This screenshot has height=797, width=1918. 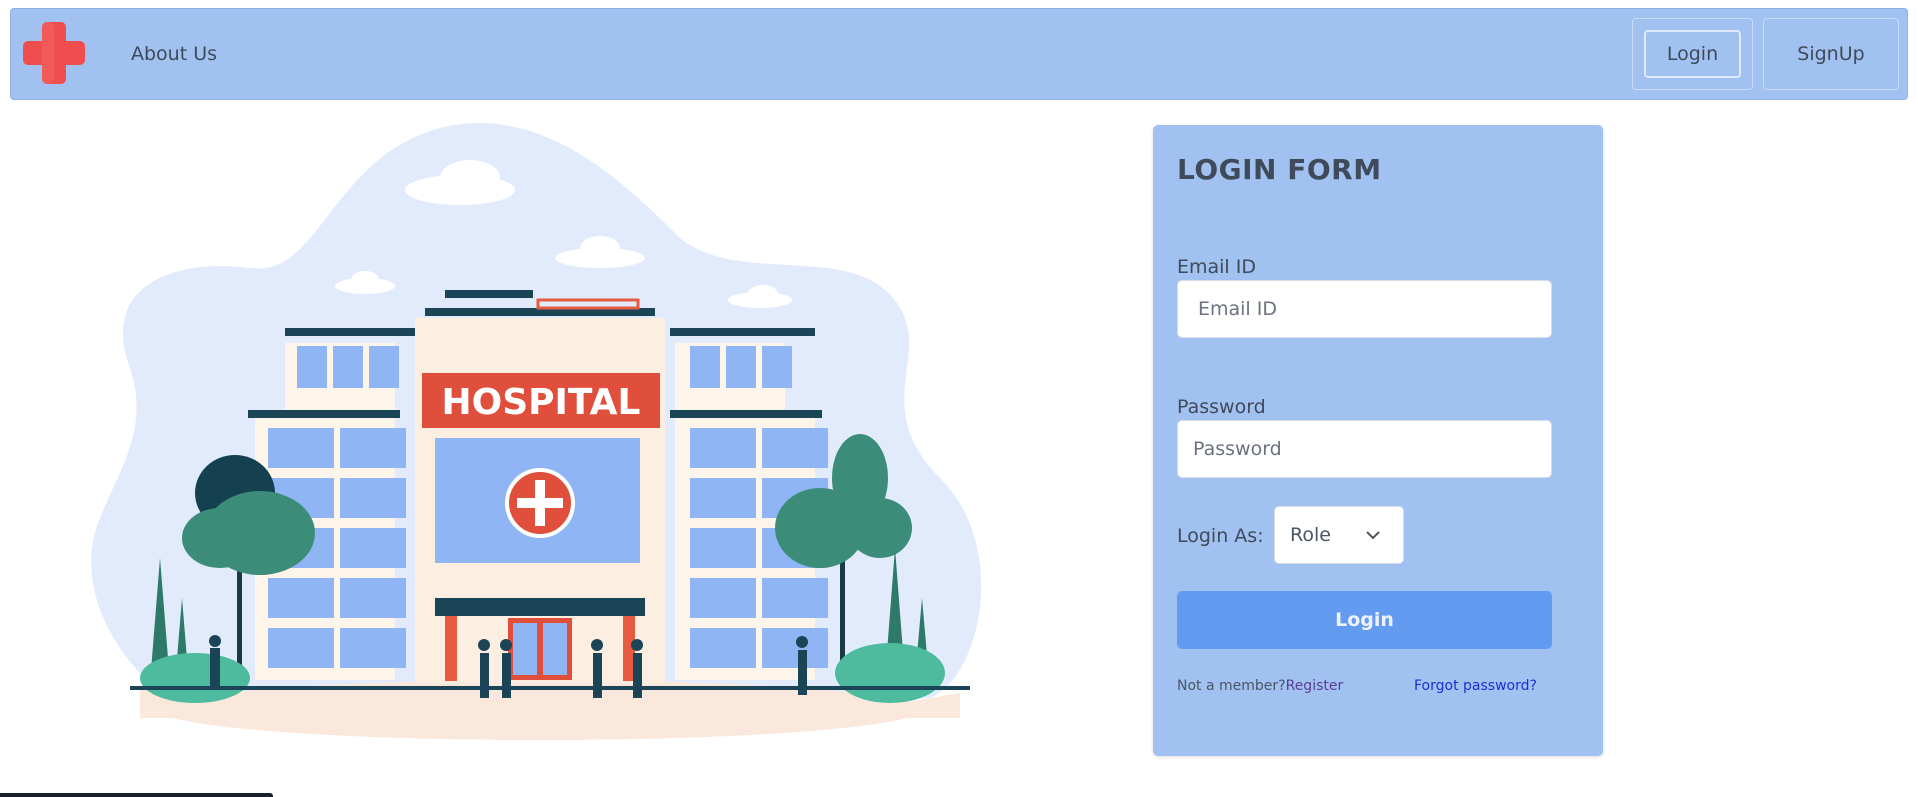 What do you see at coordinates (1831, 54) in the screenshot?
I see `nav-signup-button: SignUp` at bounding box center [1831, 54].